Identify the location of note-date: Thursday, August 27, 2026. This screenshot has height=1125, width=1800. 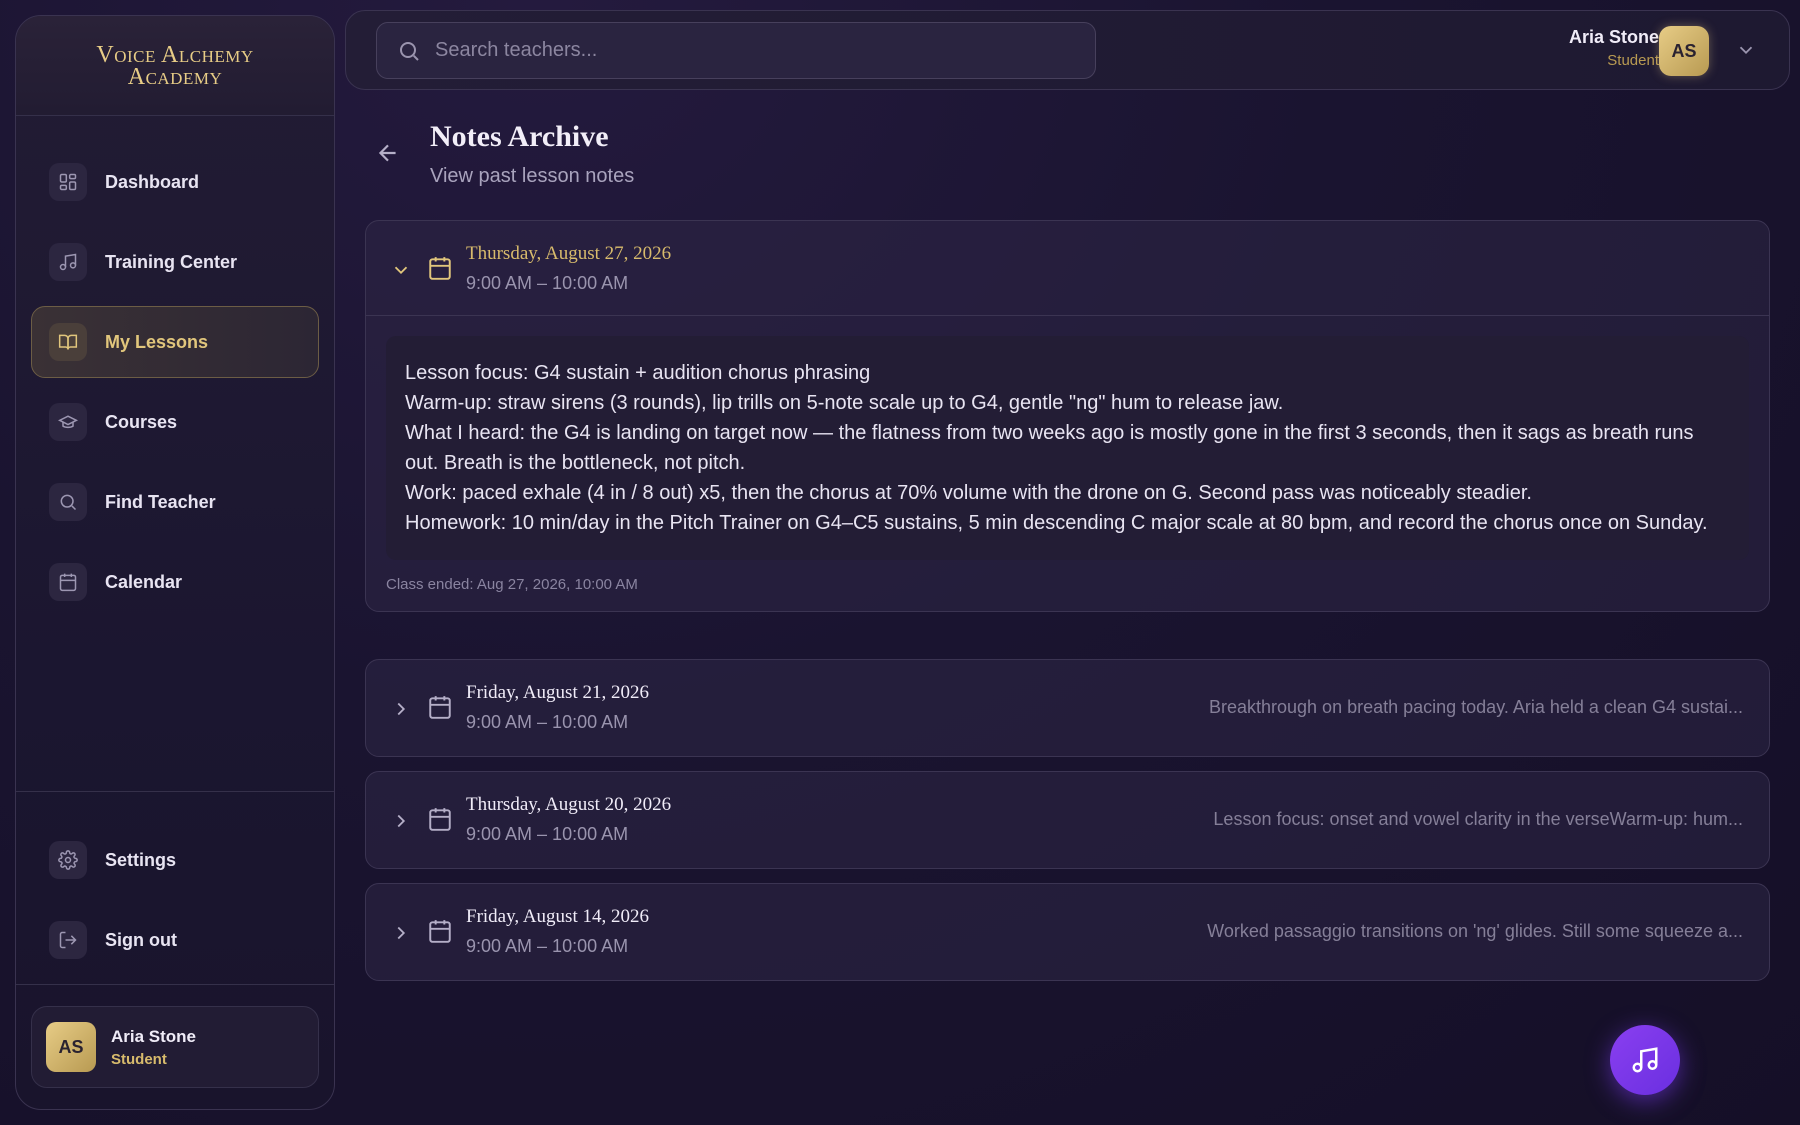
(569, 253).